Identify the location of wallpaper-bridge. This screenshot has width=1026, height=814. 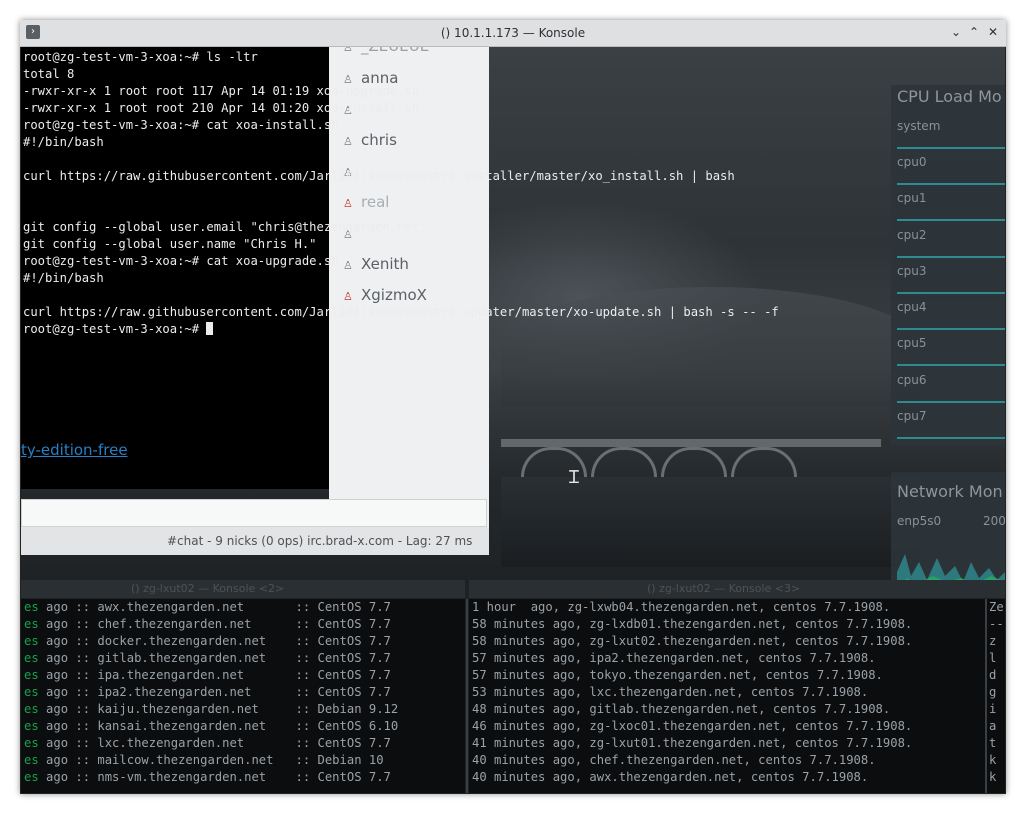
(691, 443).